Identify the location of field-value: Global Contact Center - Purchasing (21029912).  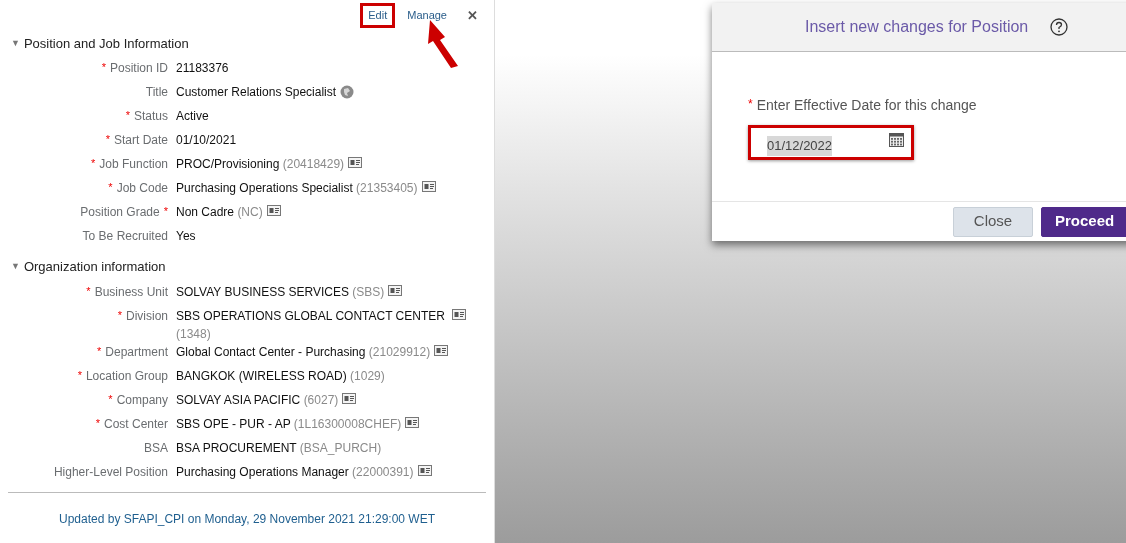
(303, 352).